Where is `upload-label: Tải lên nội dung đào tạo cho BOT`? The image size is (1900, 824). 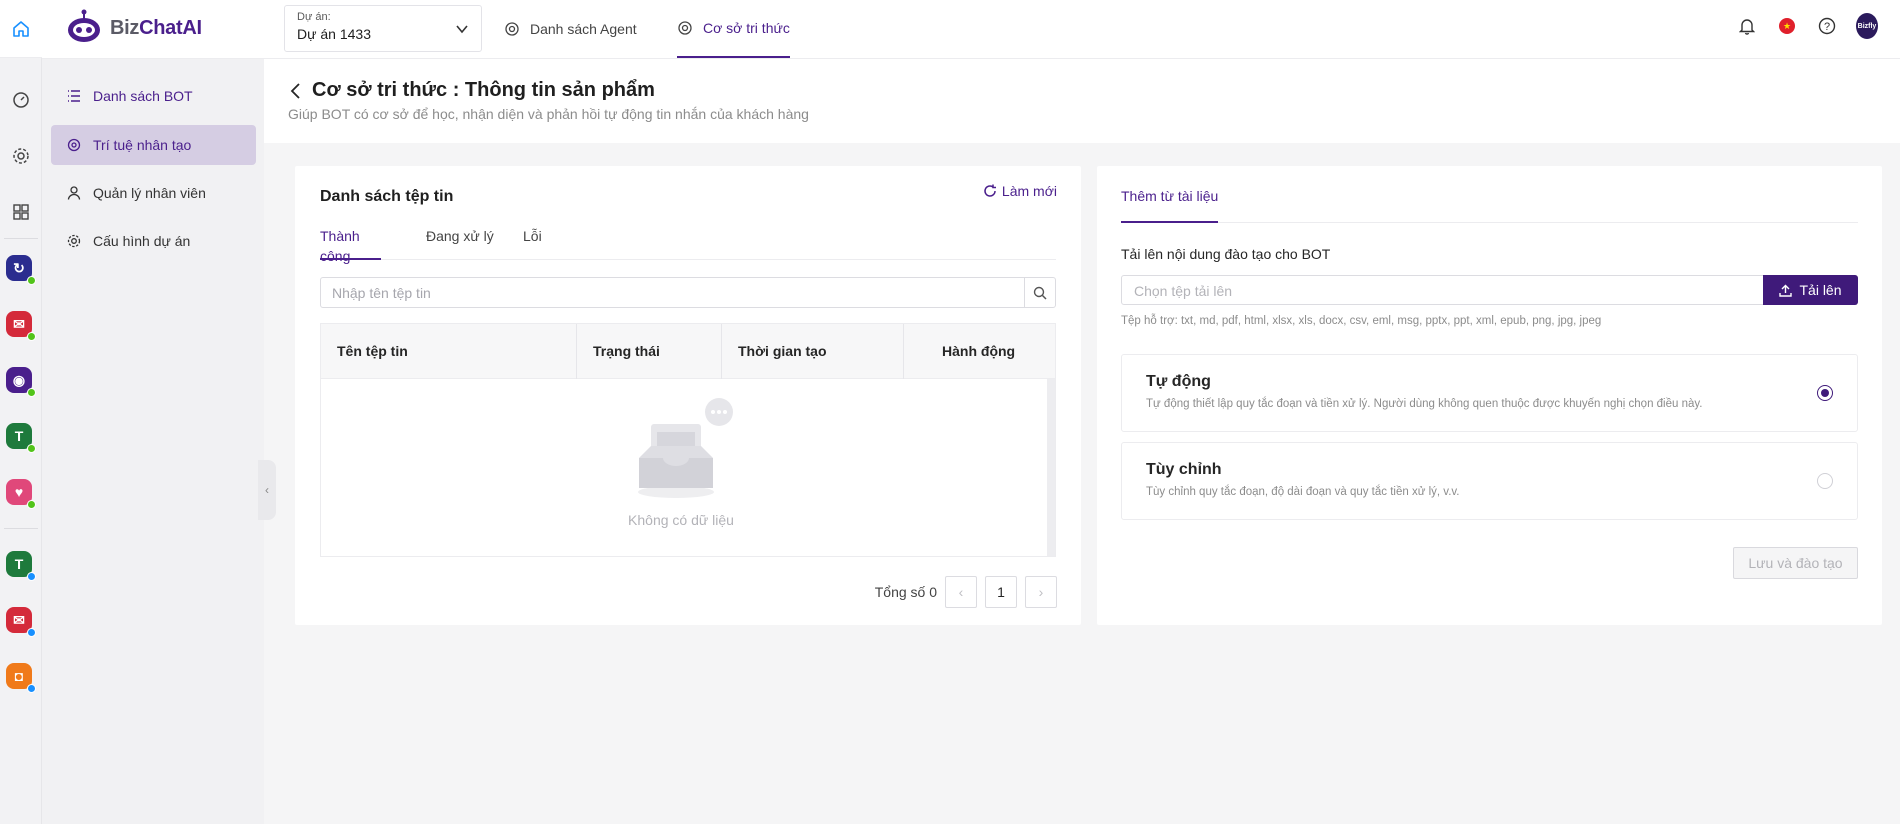 upload-label: Tải lên nội dung đào tạo cho BOT is located at coordinates (1226, 254).